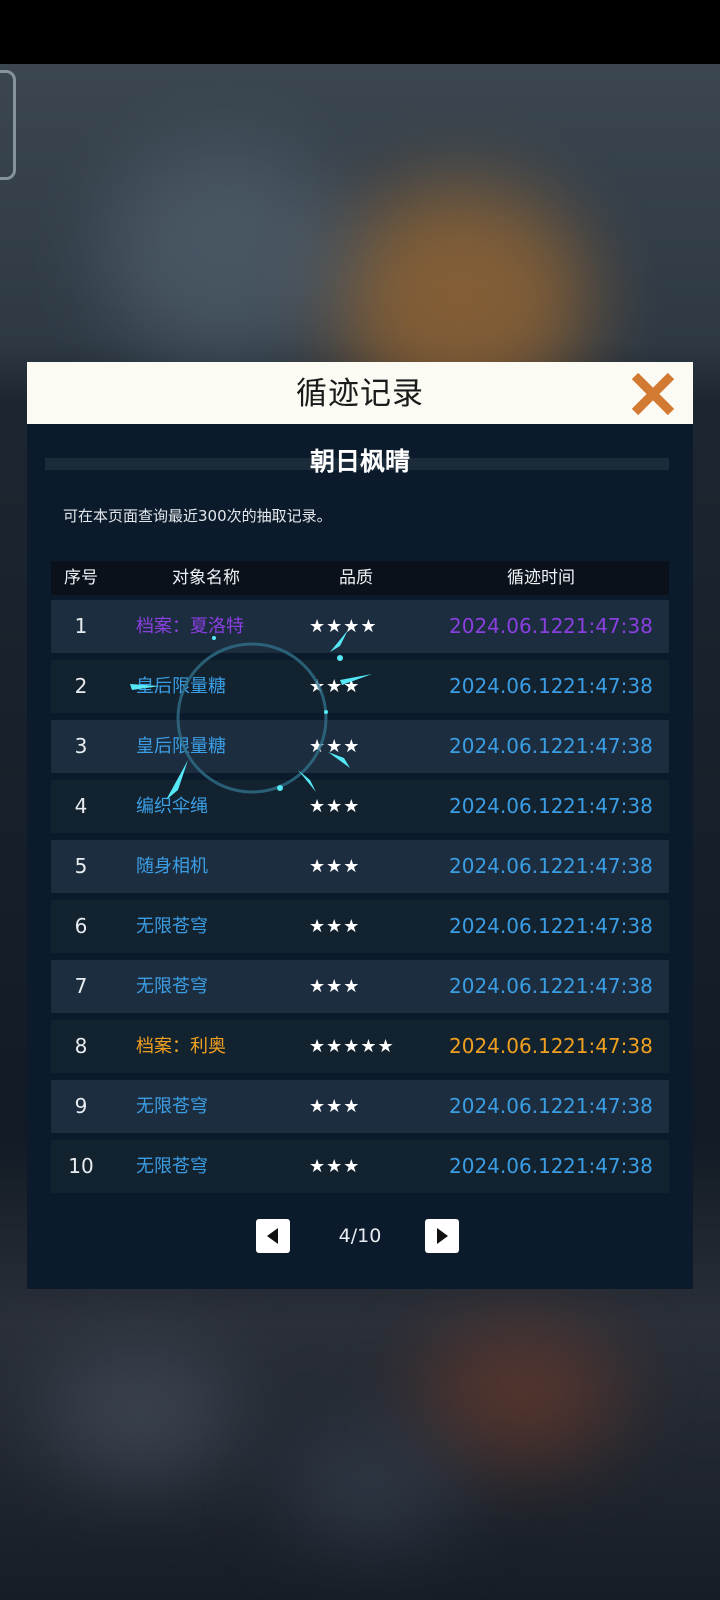 This screenshot has width=720, height=1600. What do you see at coordinates (206, 578) in the screenshot?
I see `header-name: 对象名称` at bounding box center [206, 578].